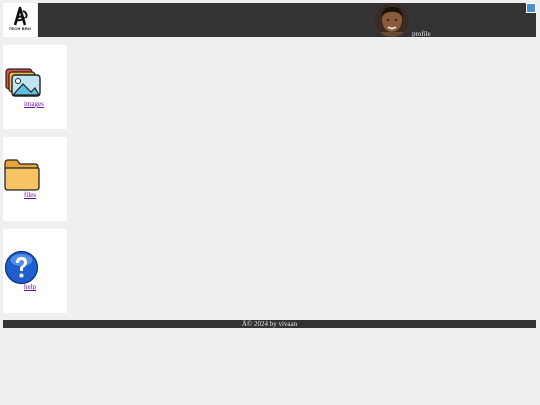 This screenshot has height=405, width=540. What do you see at coordinates (21, 267) in the screenshot?
I see `help-icon` at bounding box center [21, 267].